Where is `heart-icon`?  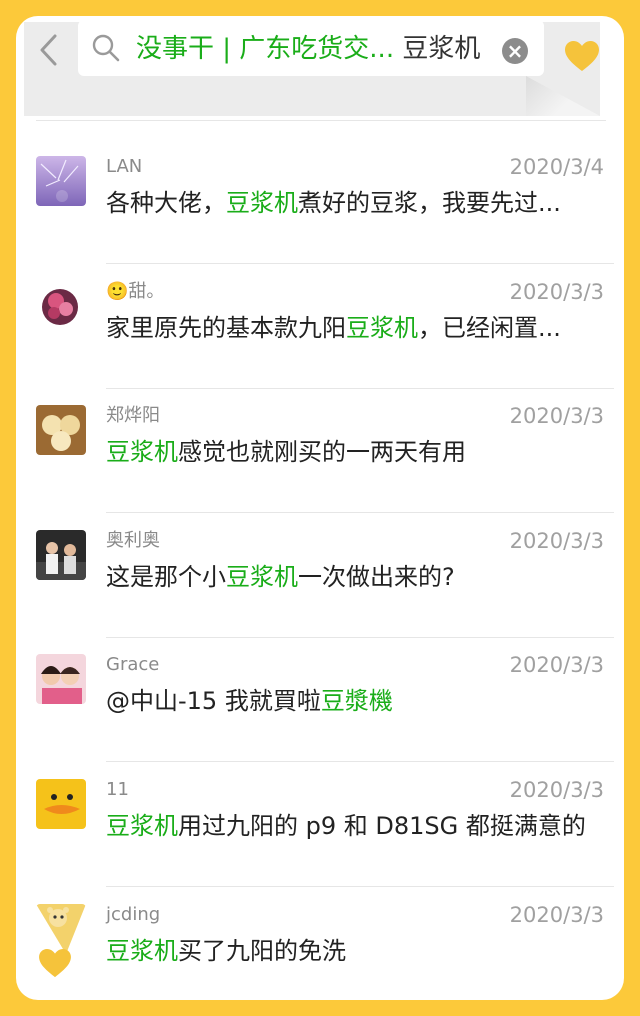 heart-icon is located at coordinates (582, 56).